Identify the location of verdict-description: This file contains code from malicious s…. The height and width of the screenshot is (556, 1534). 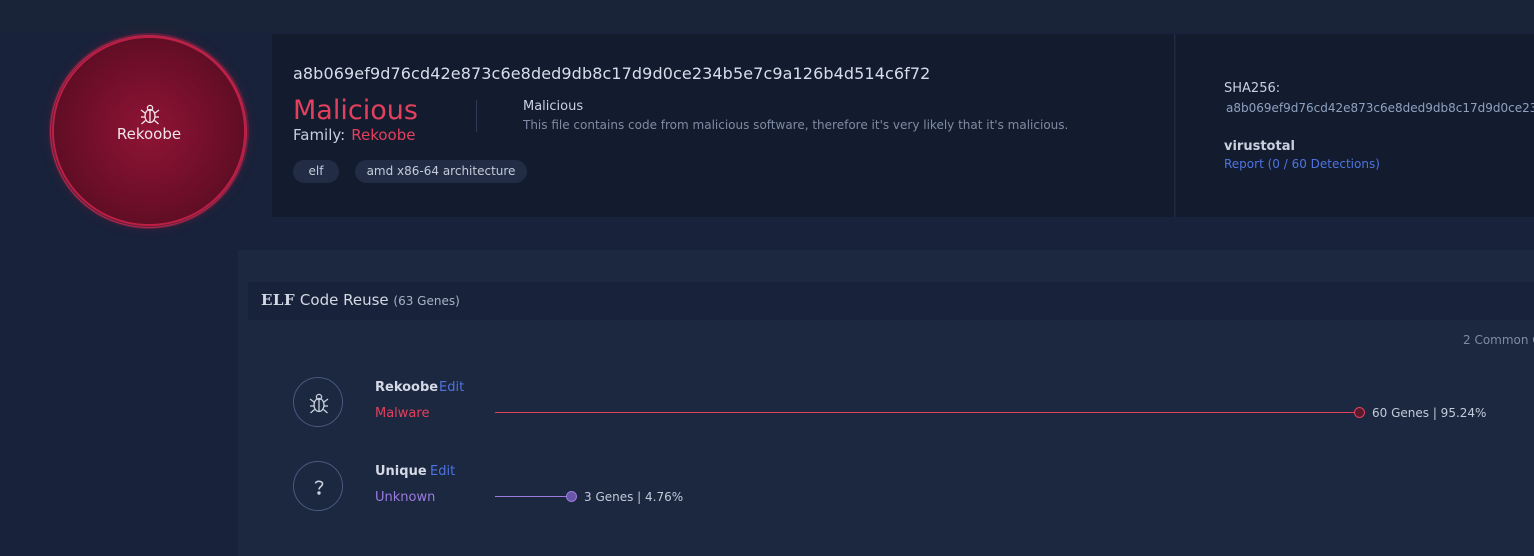
(796, 125).